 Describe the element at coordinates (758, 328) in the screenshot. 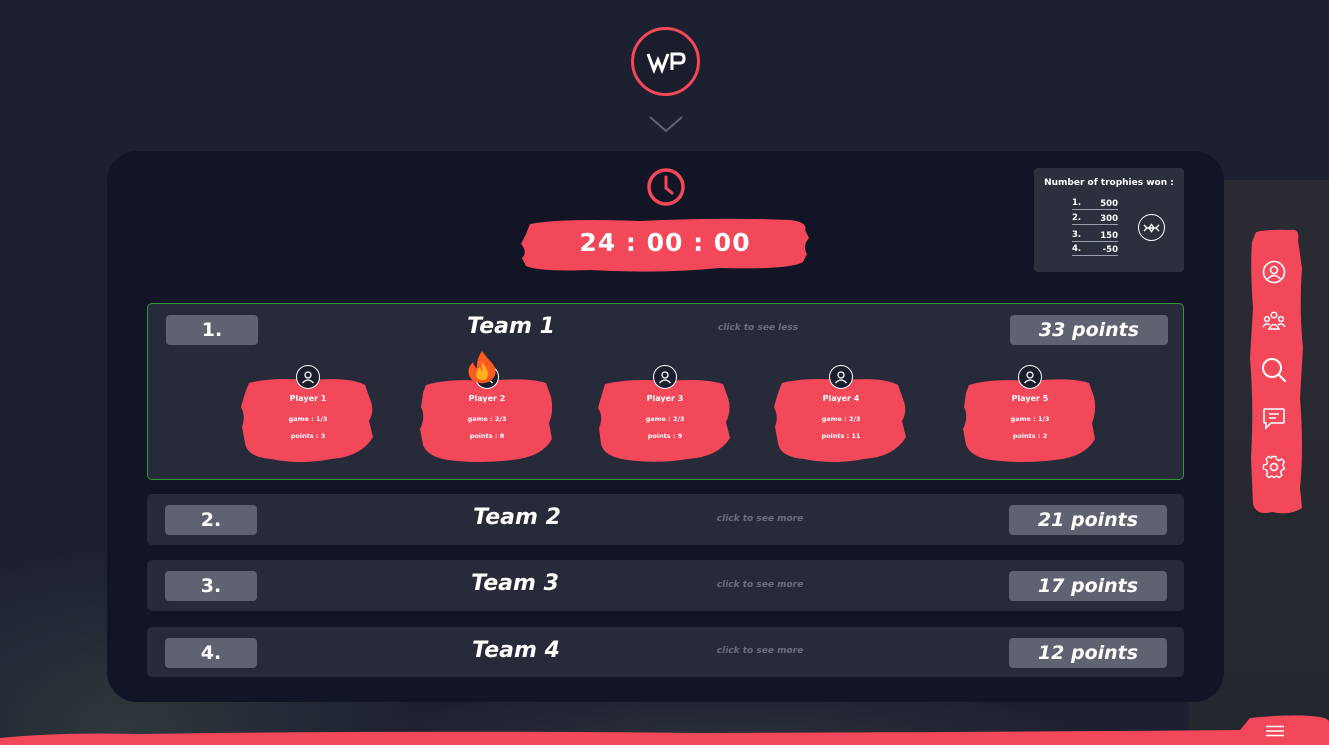

I see `toggle-see-less: click to see less` at that location.